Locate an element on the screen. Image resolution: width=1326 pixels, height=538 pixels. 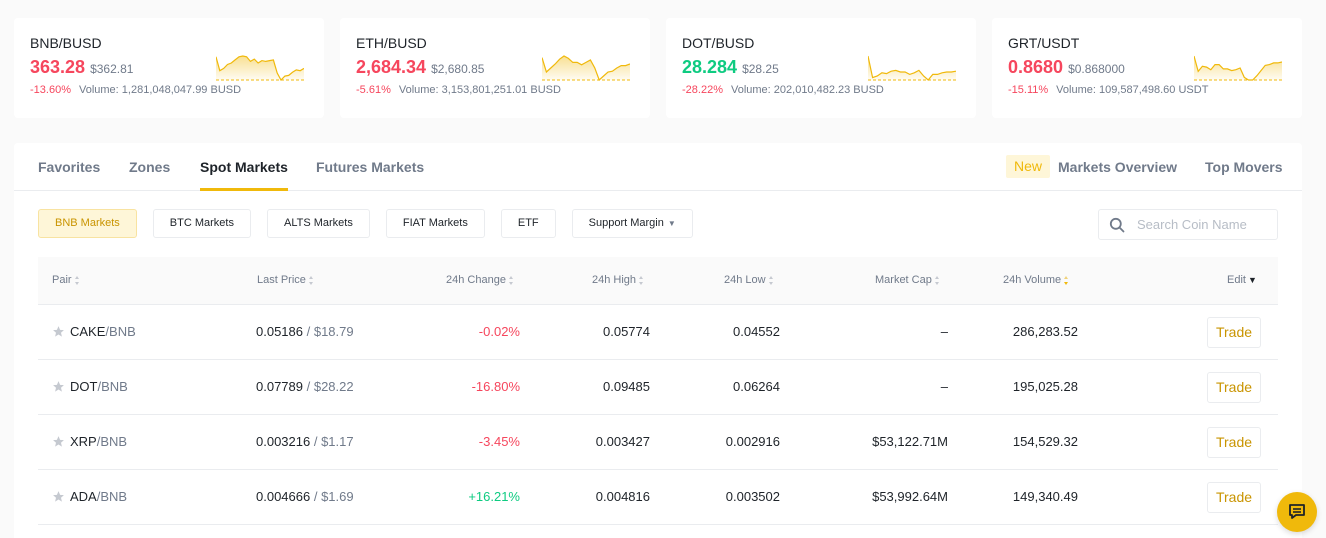
tab-top-movers: Top Movers is located at coordinates (1244, 167).